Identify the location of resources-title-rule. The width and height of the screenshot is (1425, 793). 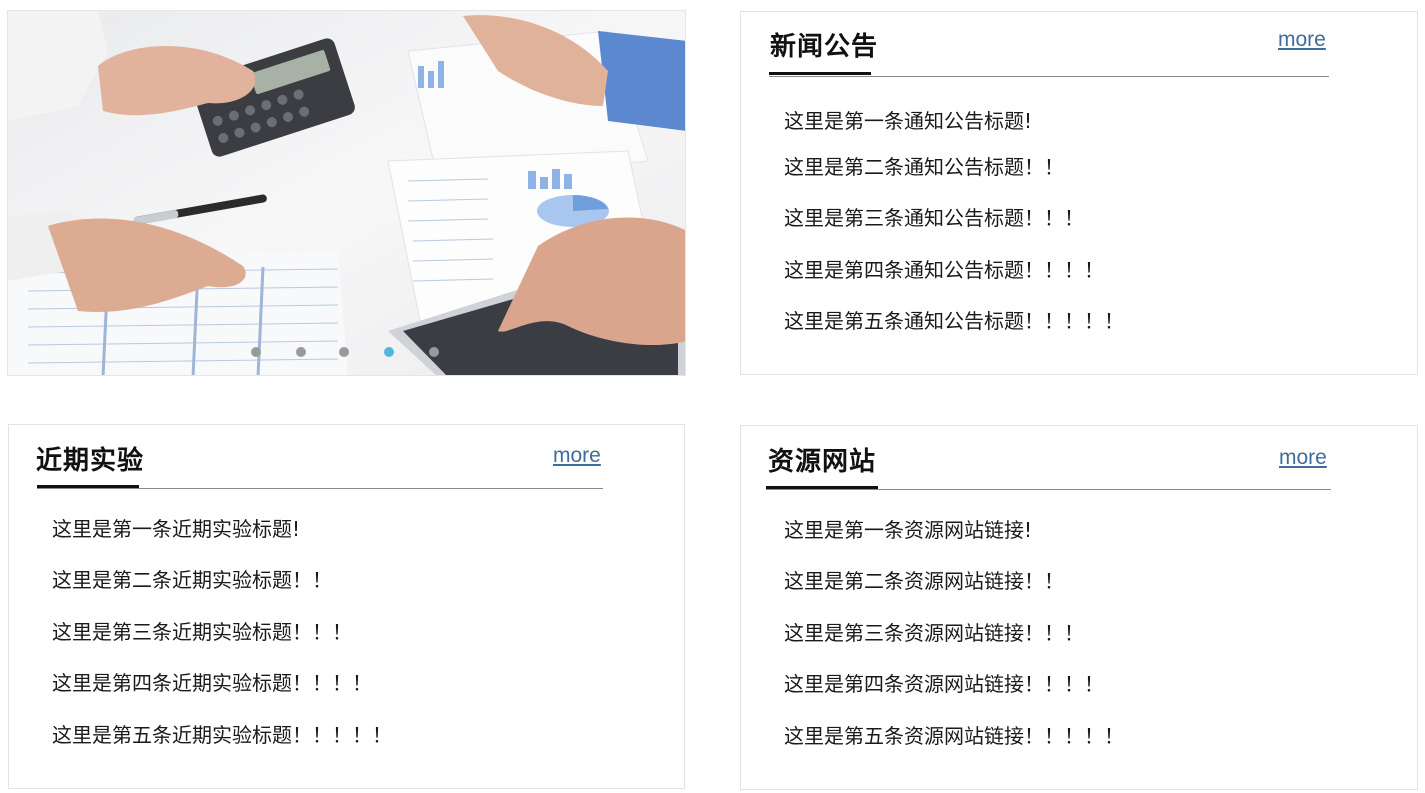
(1048, 489).